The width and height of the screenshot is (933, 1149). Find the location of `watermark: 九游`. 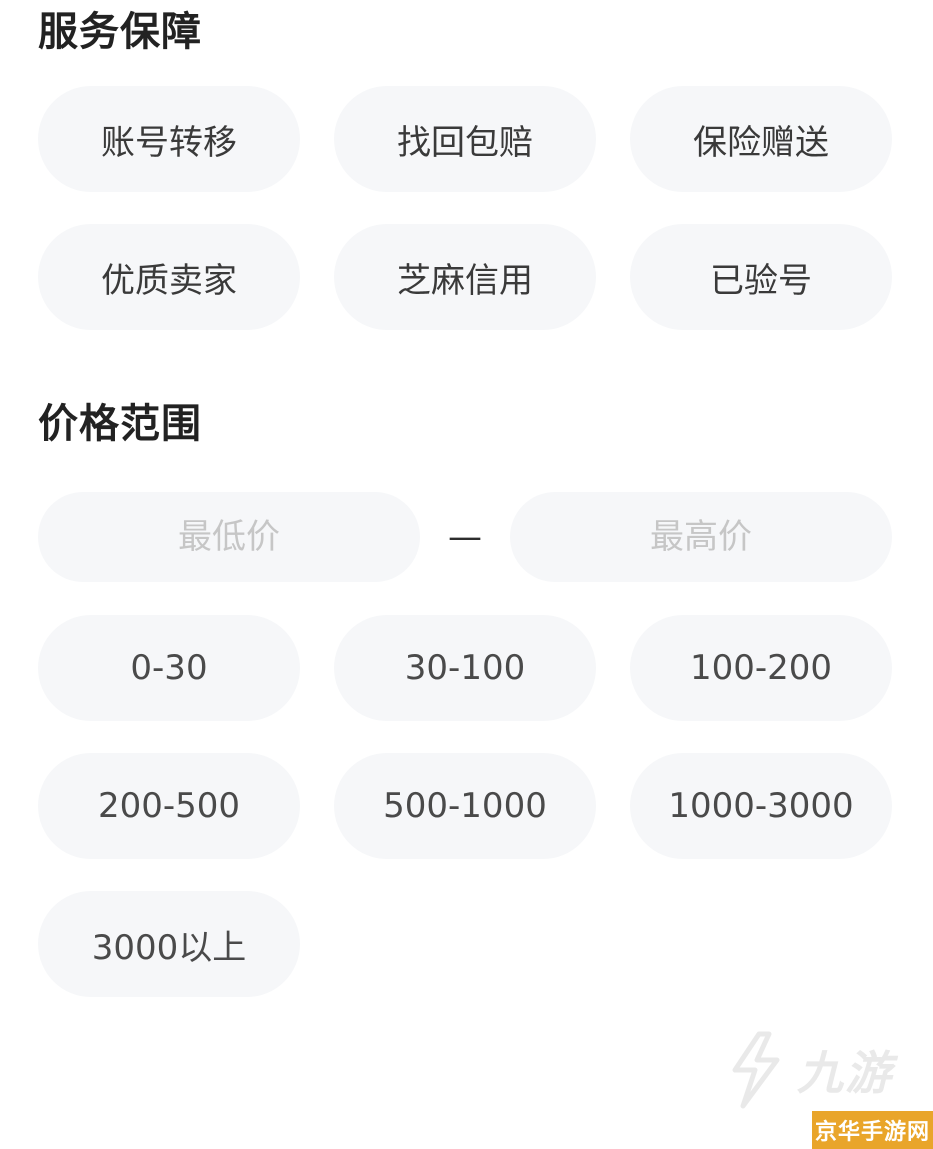

watermark: 九游 is located at coordinates (798, 1070).